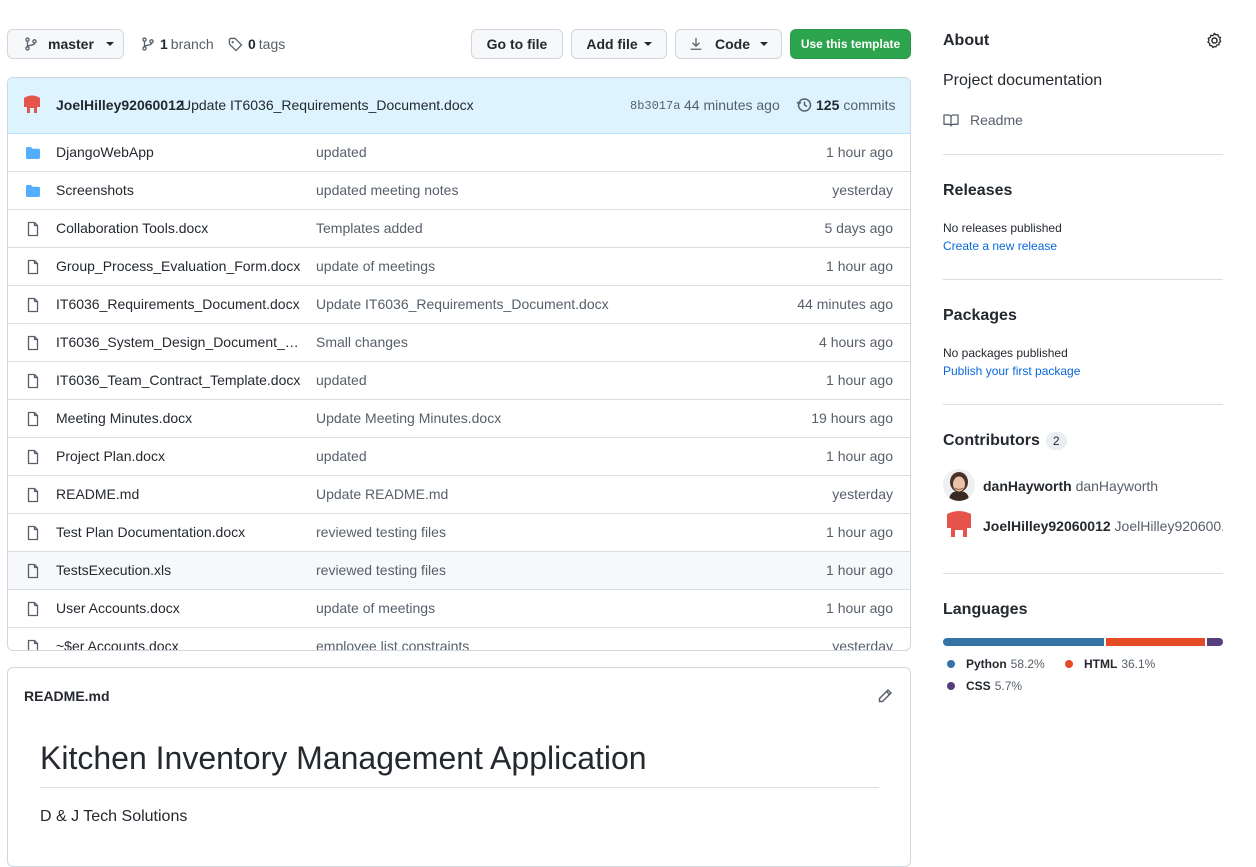 The image size is (1256, 867). Describe the element at coordinates (33, 191) in the screenshot. I see `folder-icon` at that location.